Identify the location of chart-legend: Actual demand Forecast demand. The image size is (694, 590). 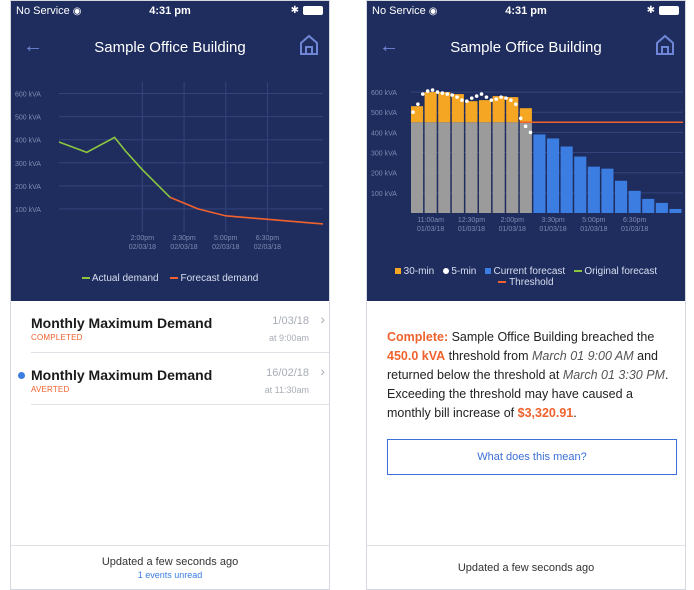
(170, 278).